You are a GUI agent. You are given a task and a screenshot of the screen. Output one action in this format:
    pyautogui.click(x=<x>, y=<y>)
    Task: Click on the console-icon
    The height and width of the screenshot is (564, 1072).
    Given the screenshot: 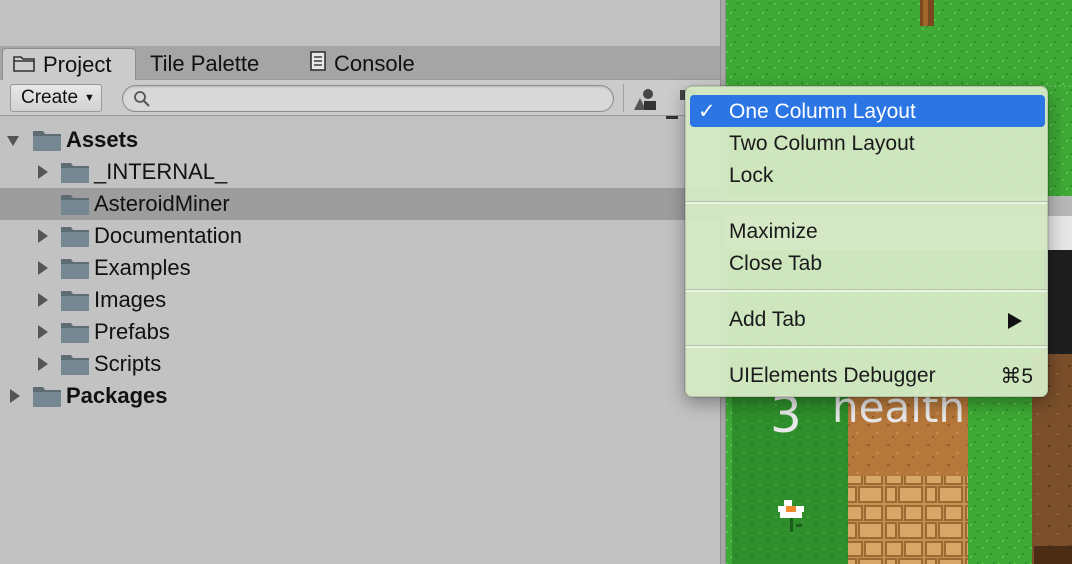 What is the action you would take?
    pyautogui.click(x=318, y=64)
    